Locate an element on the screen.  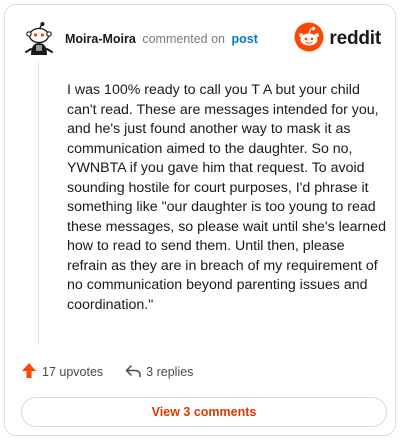
reddit-brand: reddit is located at coordinates (337, 39).